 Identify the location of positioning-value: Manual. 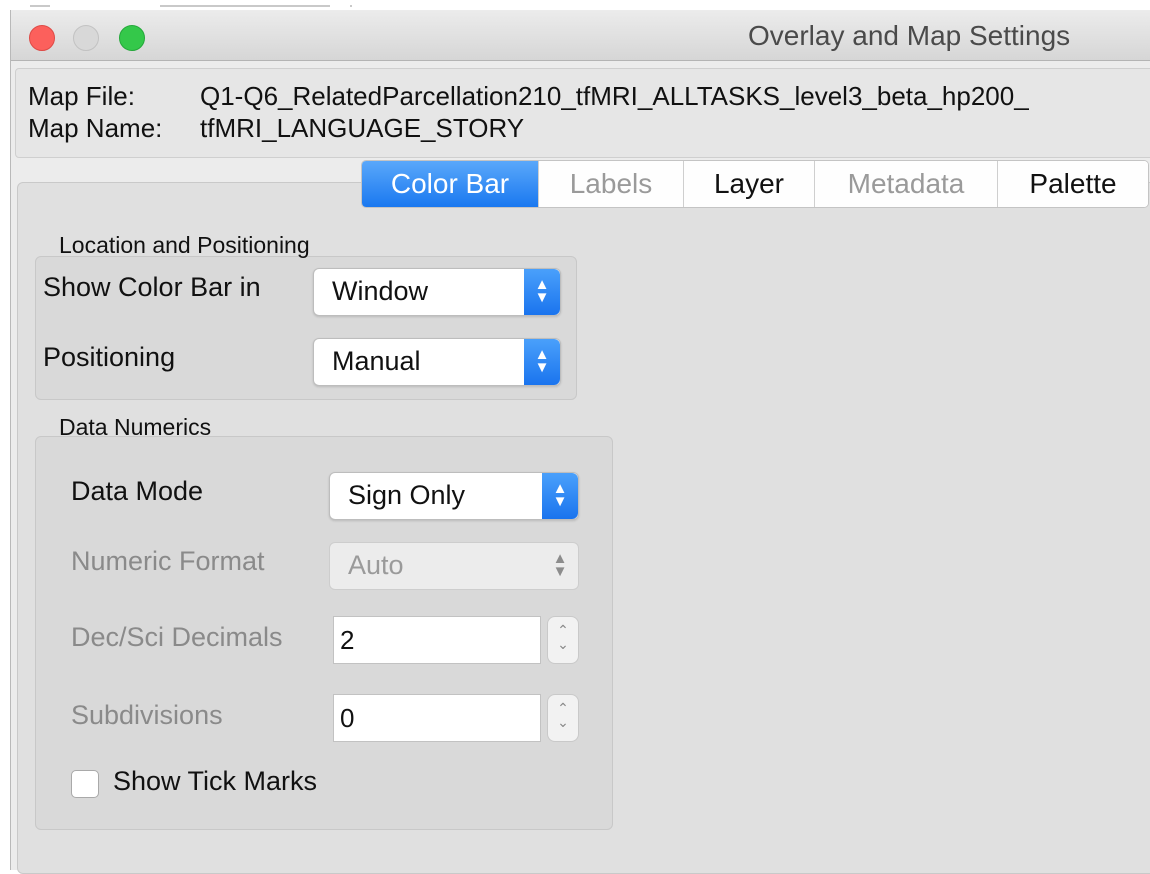
(376, 361).